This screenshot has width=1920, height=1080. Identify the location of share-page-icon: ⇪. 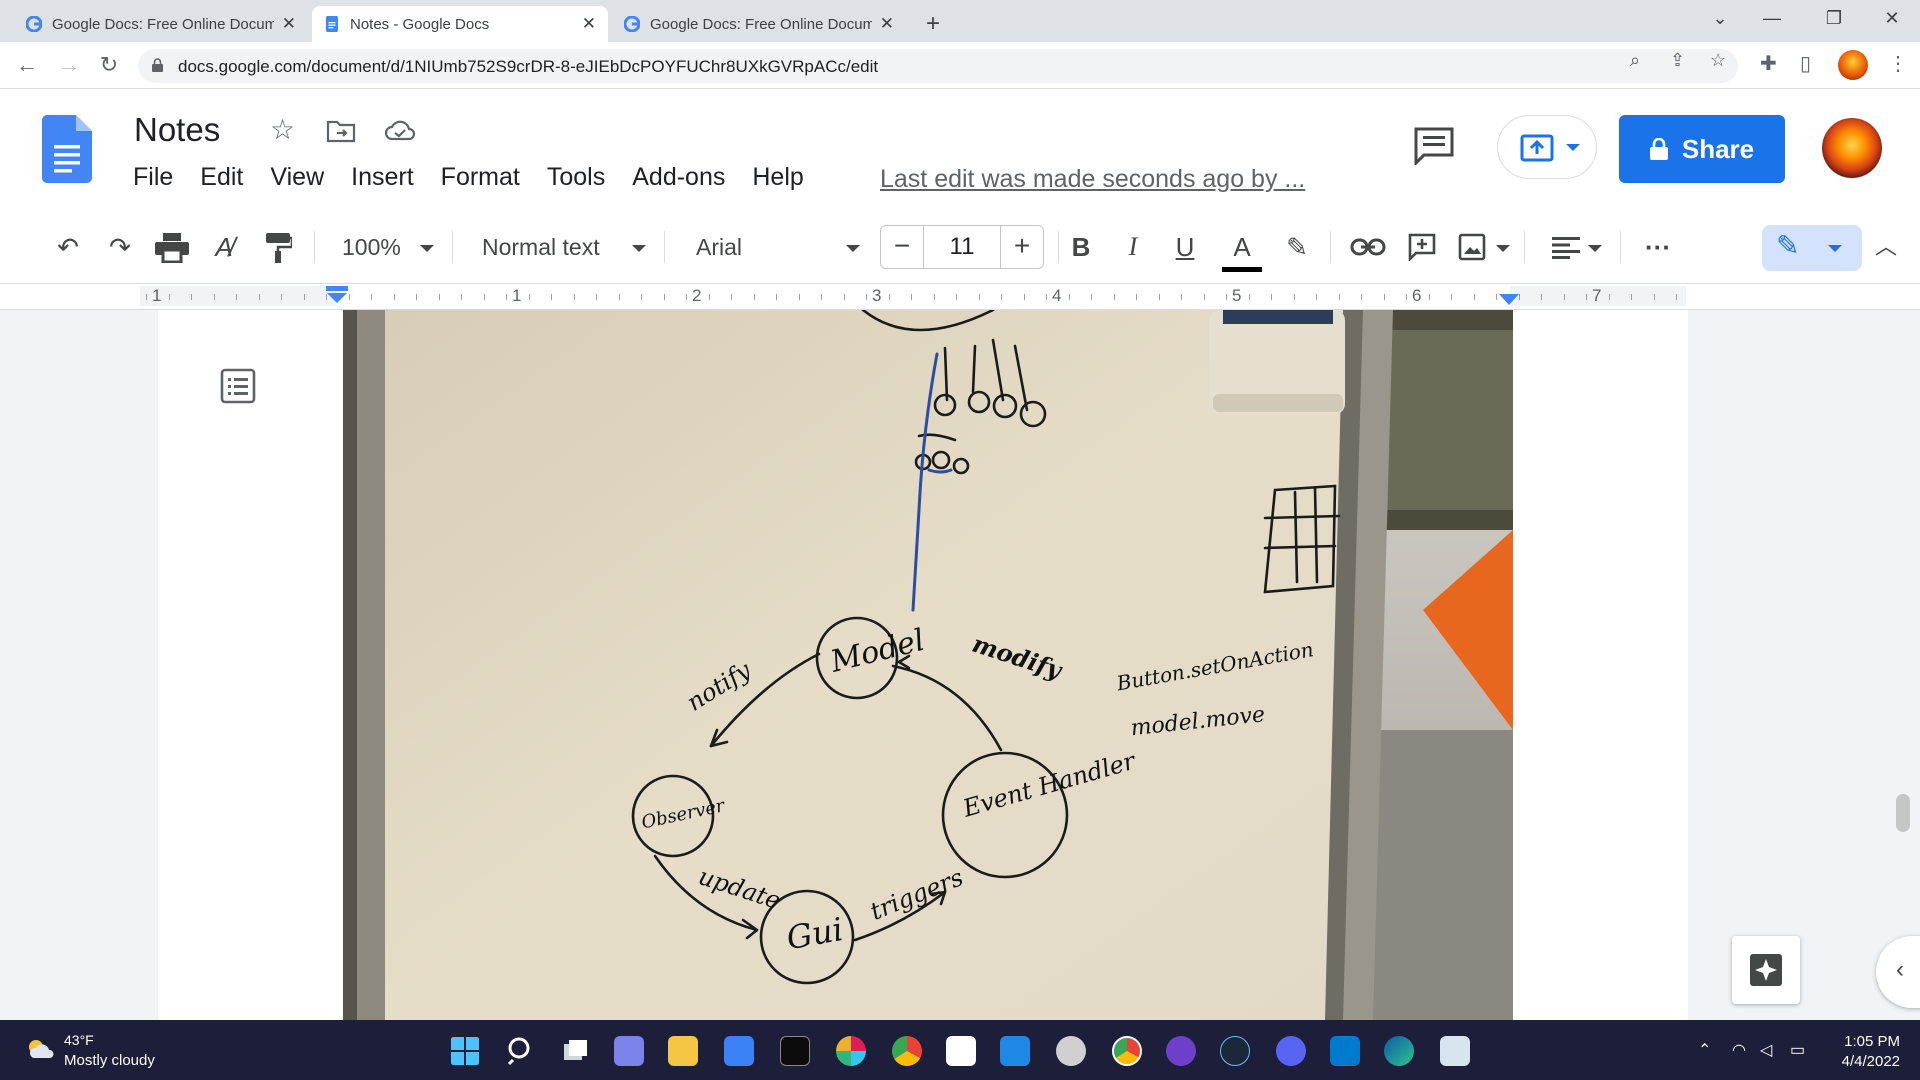
(1677, 60).